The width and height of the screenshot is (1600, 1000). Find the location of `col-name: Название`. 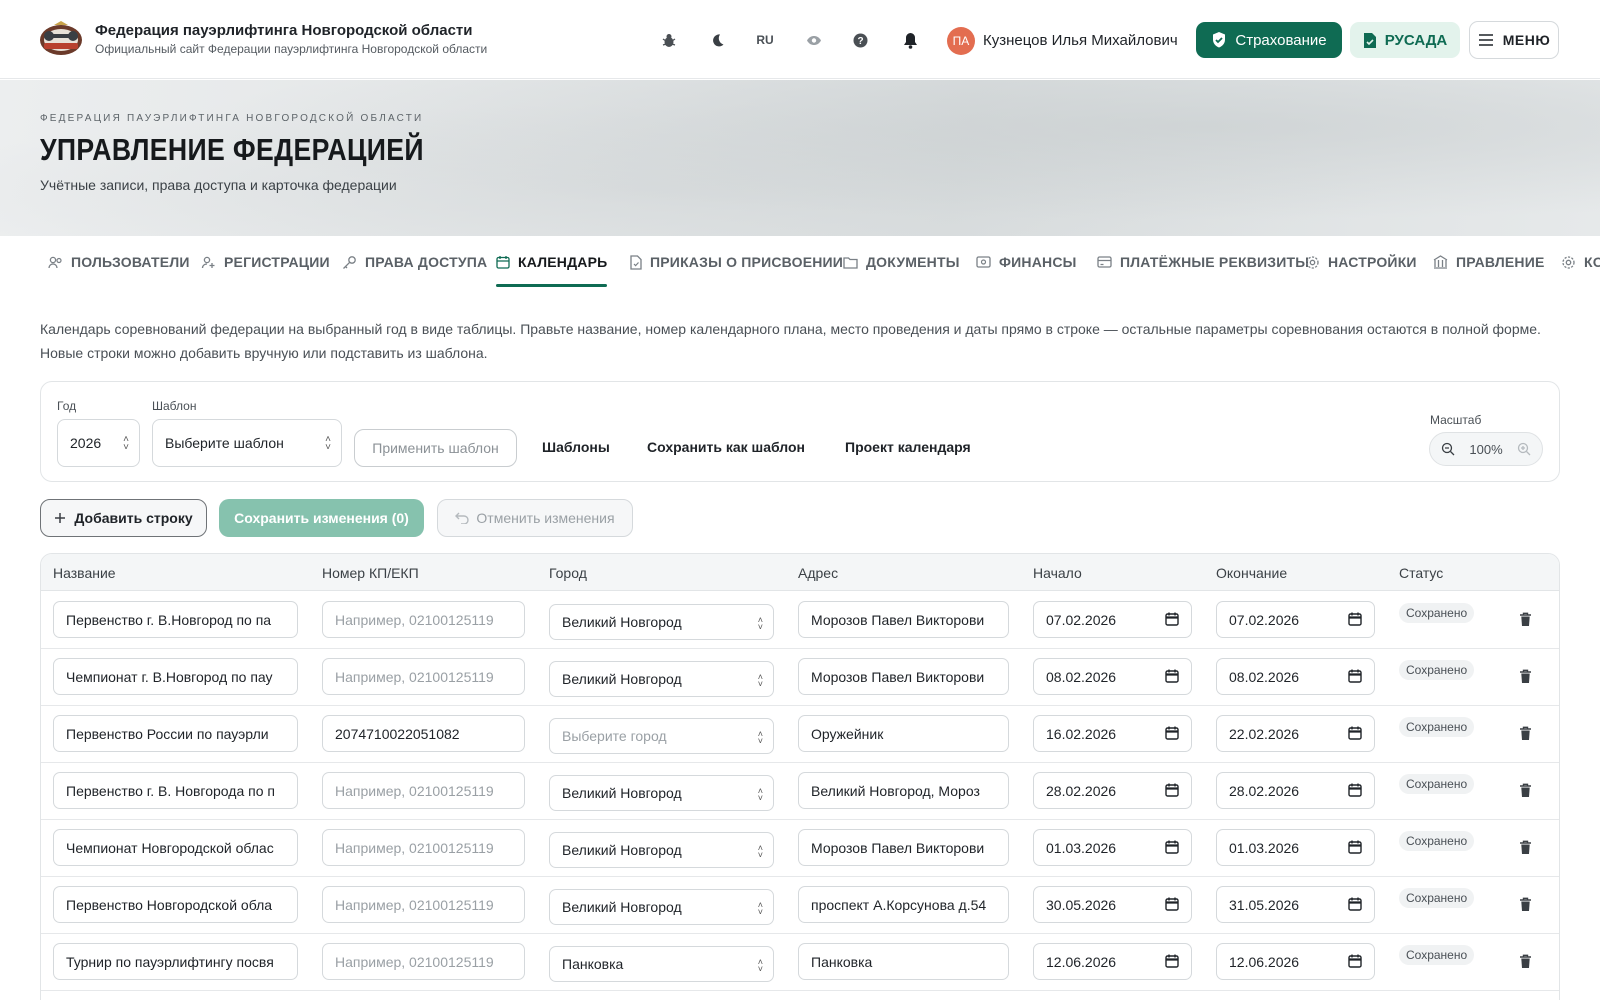

col-name: Название is located at coordinates (84, 573).